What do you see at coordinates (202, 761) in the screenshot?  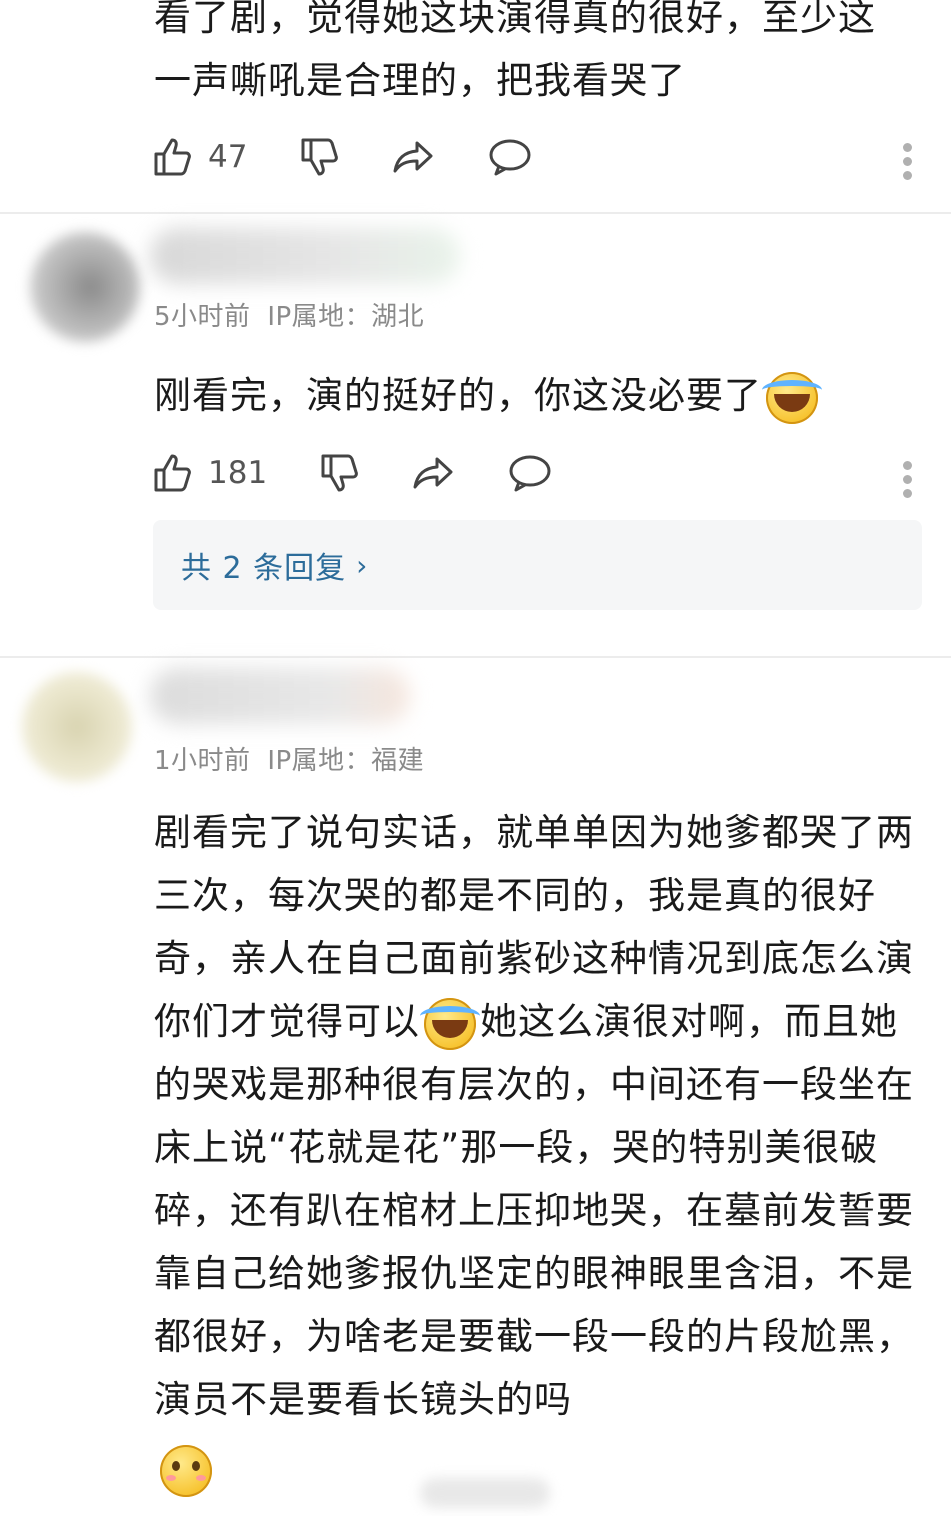 I see `comment-time: 1小时前` at bounding box center [202, 761].